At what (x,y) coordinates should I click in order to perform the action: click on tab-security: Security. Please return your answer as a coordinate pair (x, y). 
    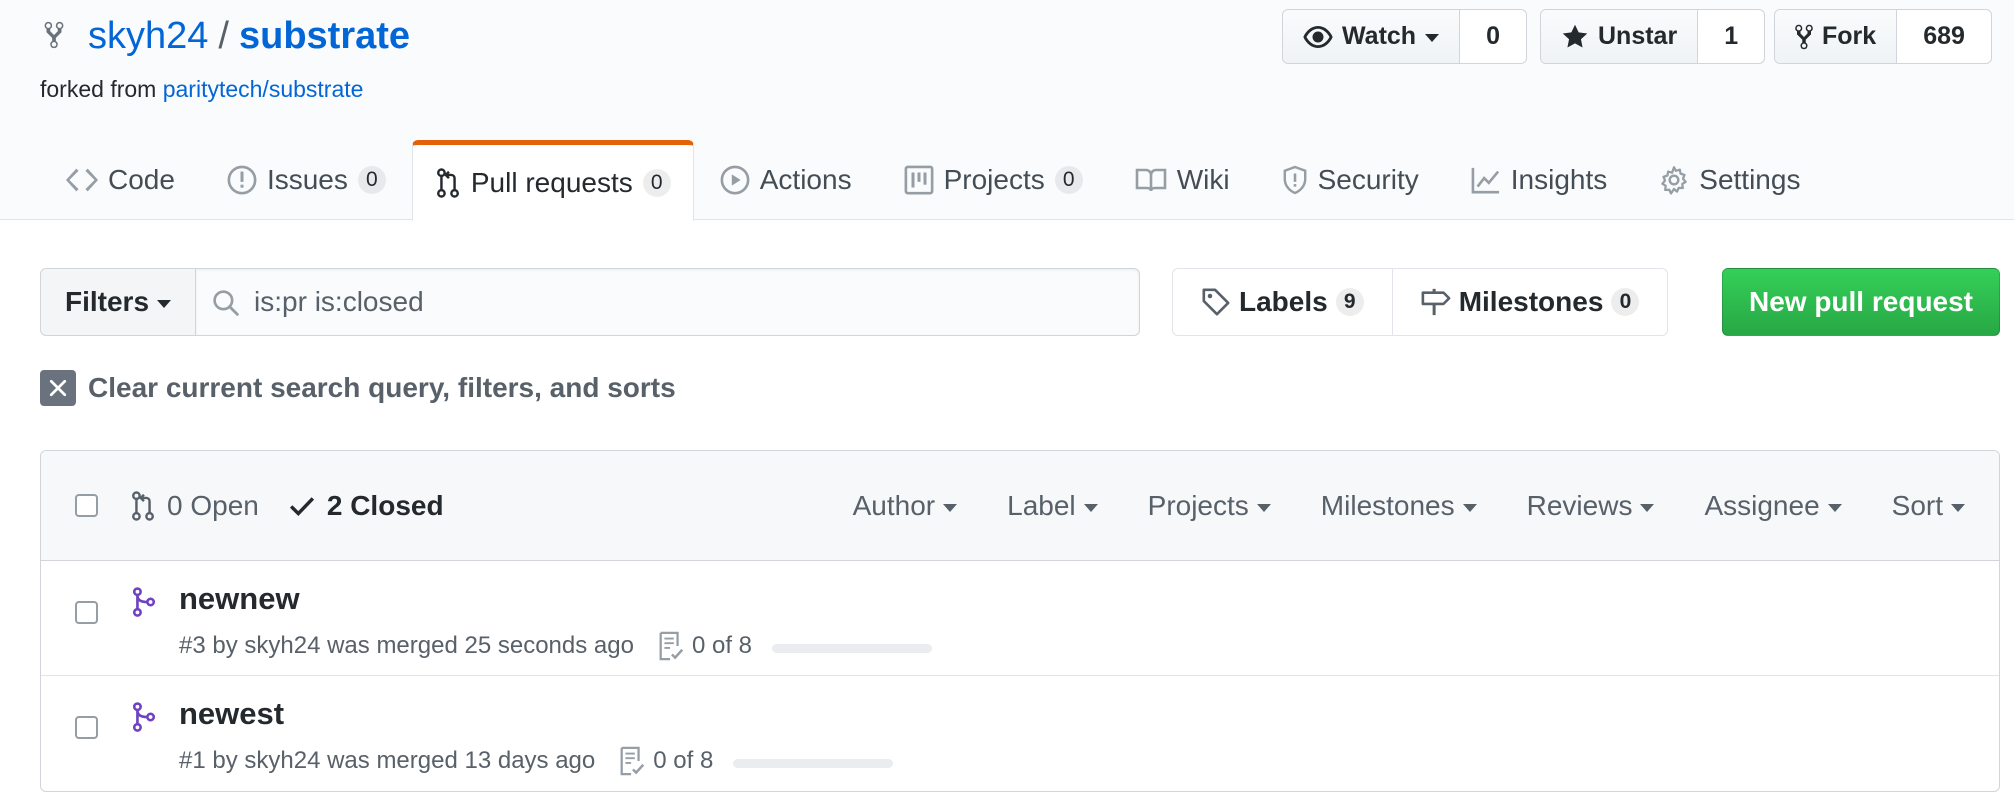
    Looking at the image, I should click on (1350, 180).